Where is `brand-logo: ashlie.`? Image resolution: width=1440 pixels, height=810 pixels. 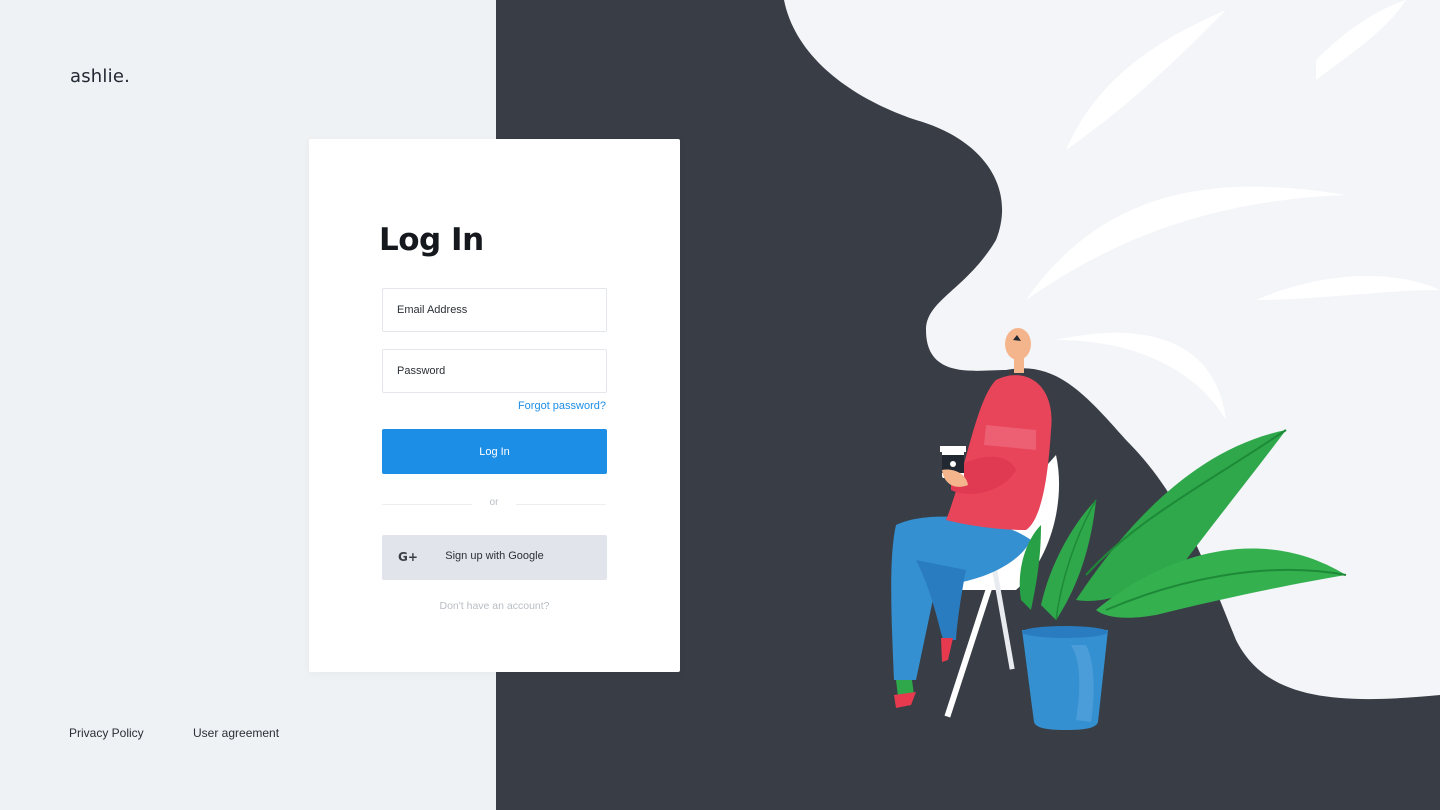 brand-logo: ashlie. is located at coordinates (100, 76).